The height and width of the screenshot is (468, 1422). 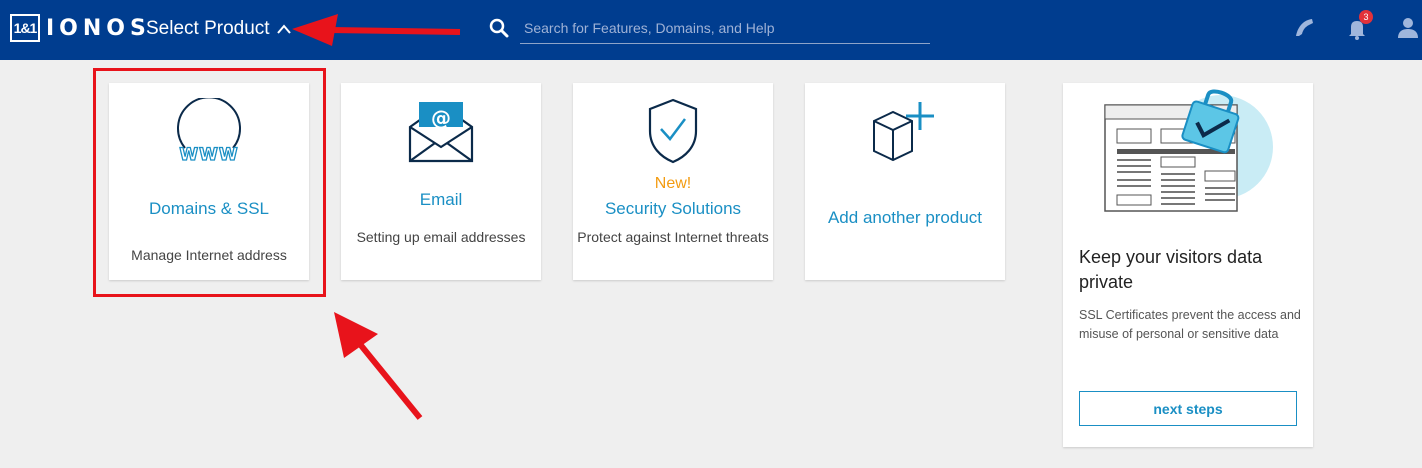 What do you see at coordinates (441, 181) in the screenshot?
I see `product-card-email: @ Email Setting up email addresses` at bounding box center [441, 181].